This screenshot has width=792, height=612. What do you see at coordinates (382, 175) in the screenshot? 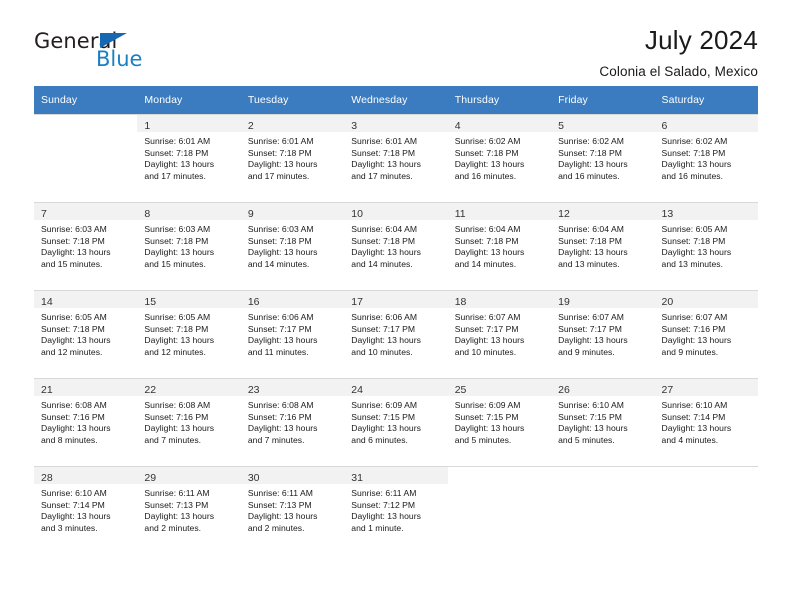
I see `day-detail-line: and 17 minutes.` at bounding box center [382, 175].